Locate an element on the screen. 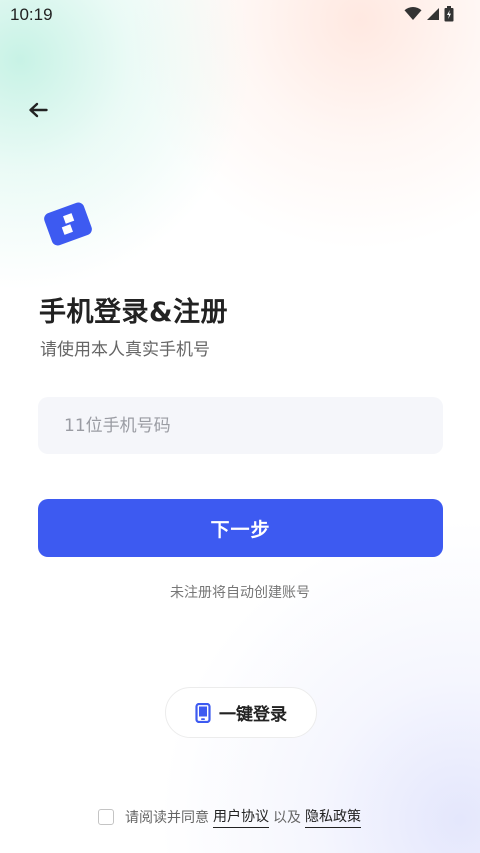 Image resolution: width=480 pixels, height=853 pixels. app-logo-icon is located at coordinates (68, 224).